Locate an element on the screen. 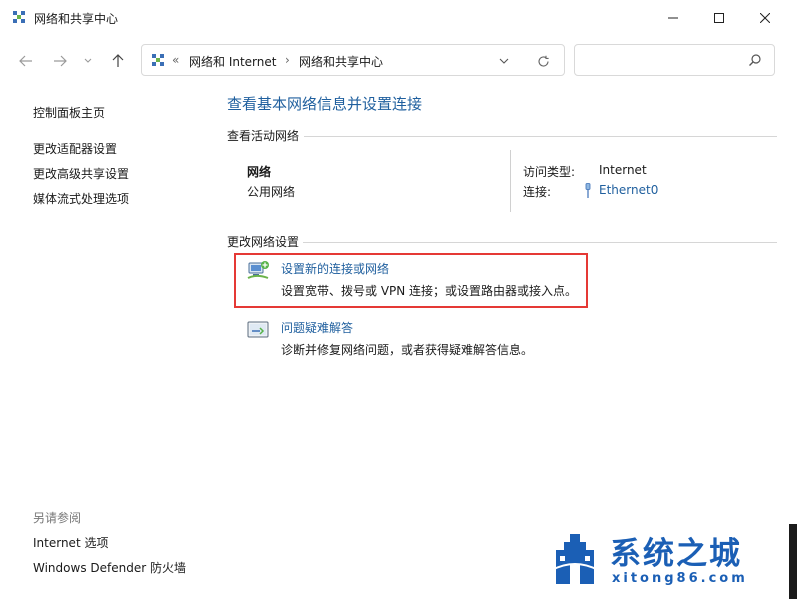 The image size is (797, 599). watermark-logo: 系统之城 xitong86.com is located at coordinates (666, 560).